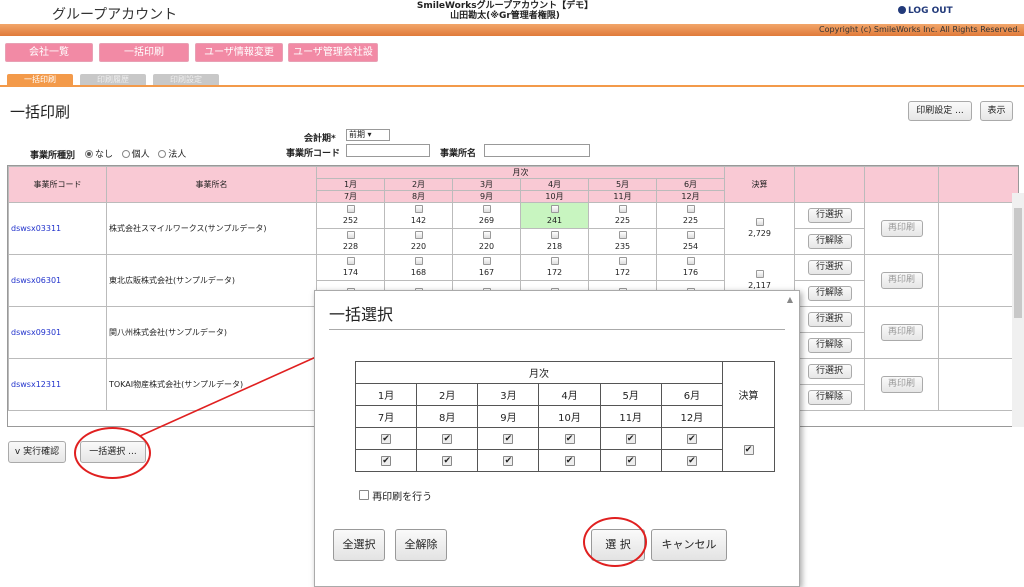 Image resolution: width=1024 pixels, height=587 pixels. Describe the element at coordinates (689, 545) in the screenshot. I see `cancel-button: キャンセル` at that location.